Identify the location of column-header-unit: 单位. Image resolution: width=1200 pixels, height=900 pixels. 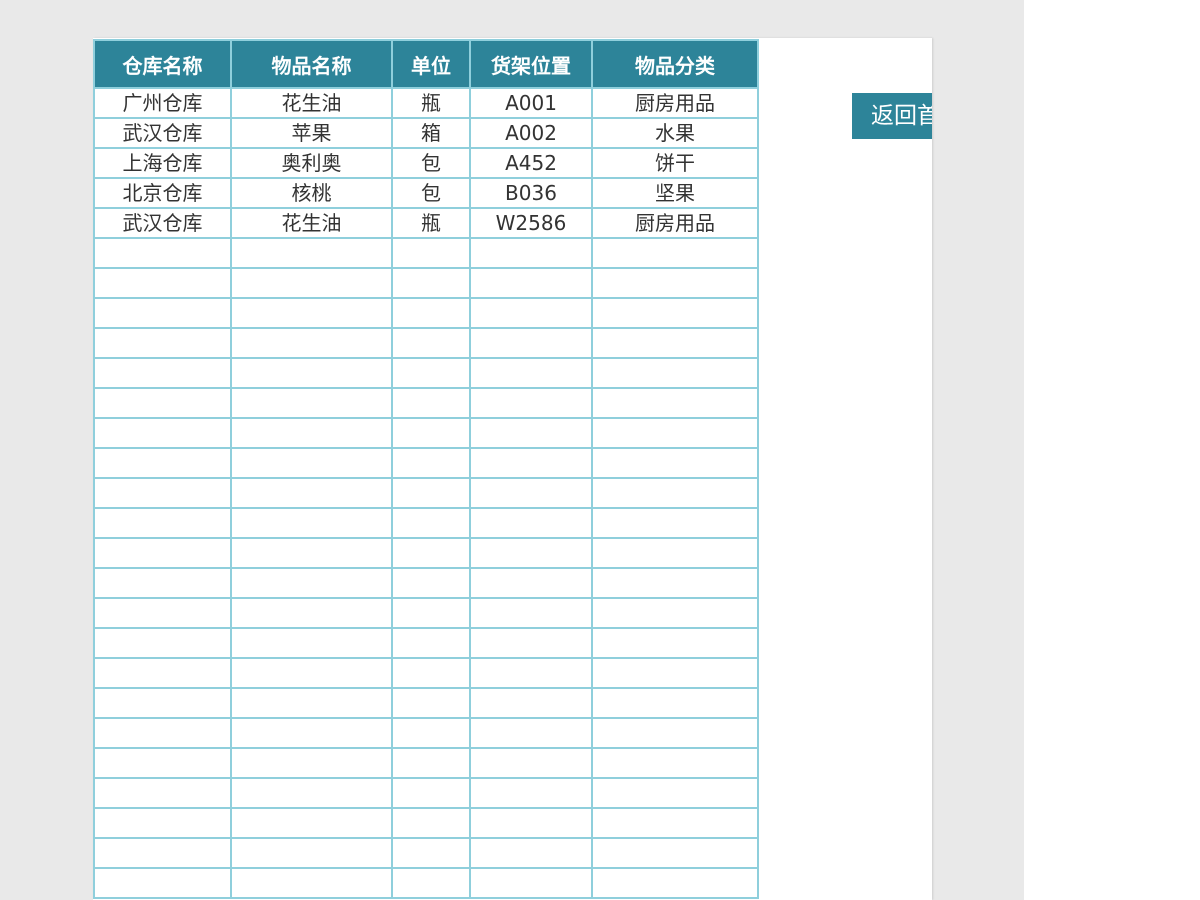
(431, 64).